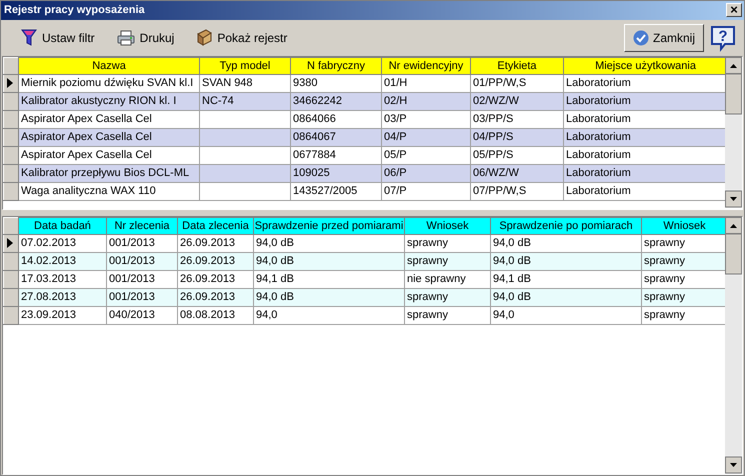  What do you see at coordinates (447, 279) in the screenshot?
I see `table-cell: nie sprawny` at bounding box center [447, 279].